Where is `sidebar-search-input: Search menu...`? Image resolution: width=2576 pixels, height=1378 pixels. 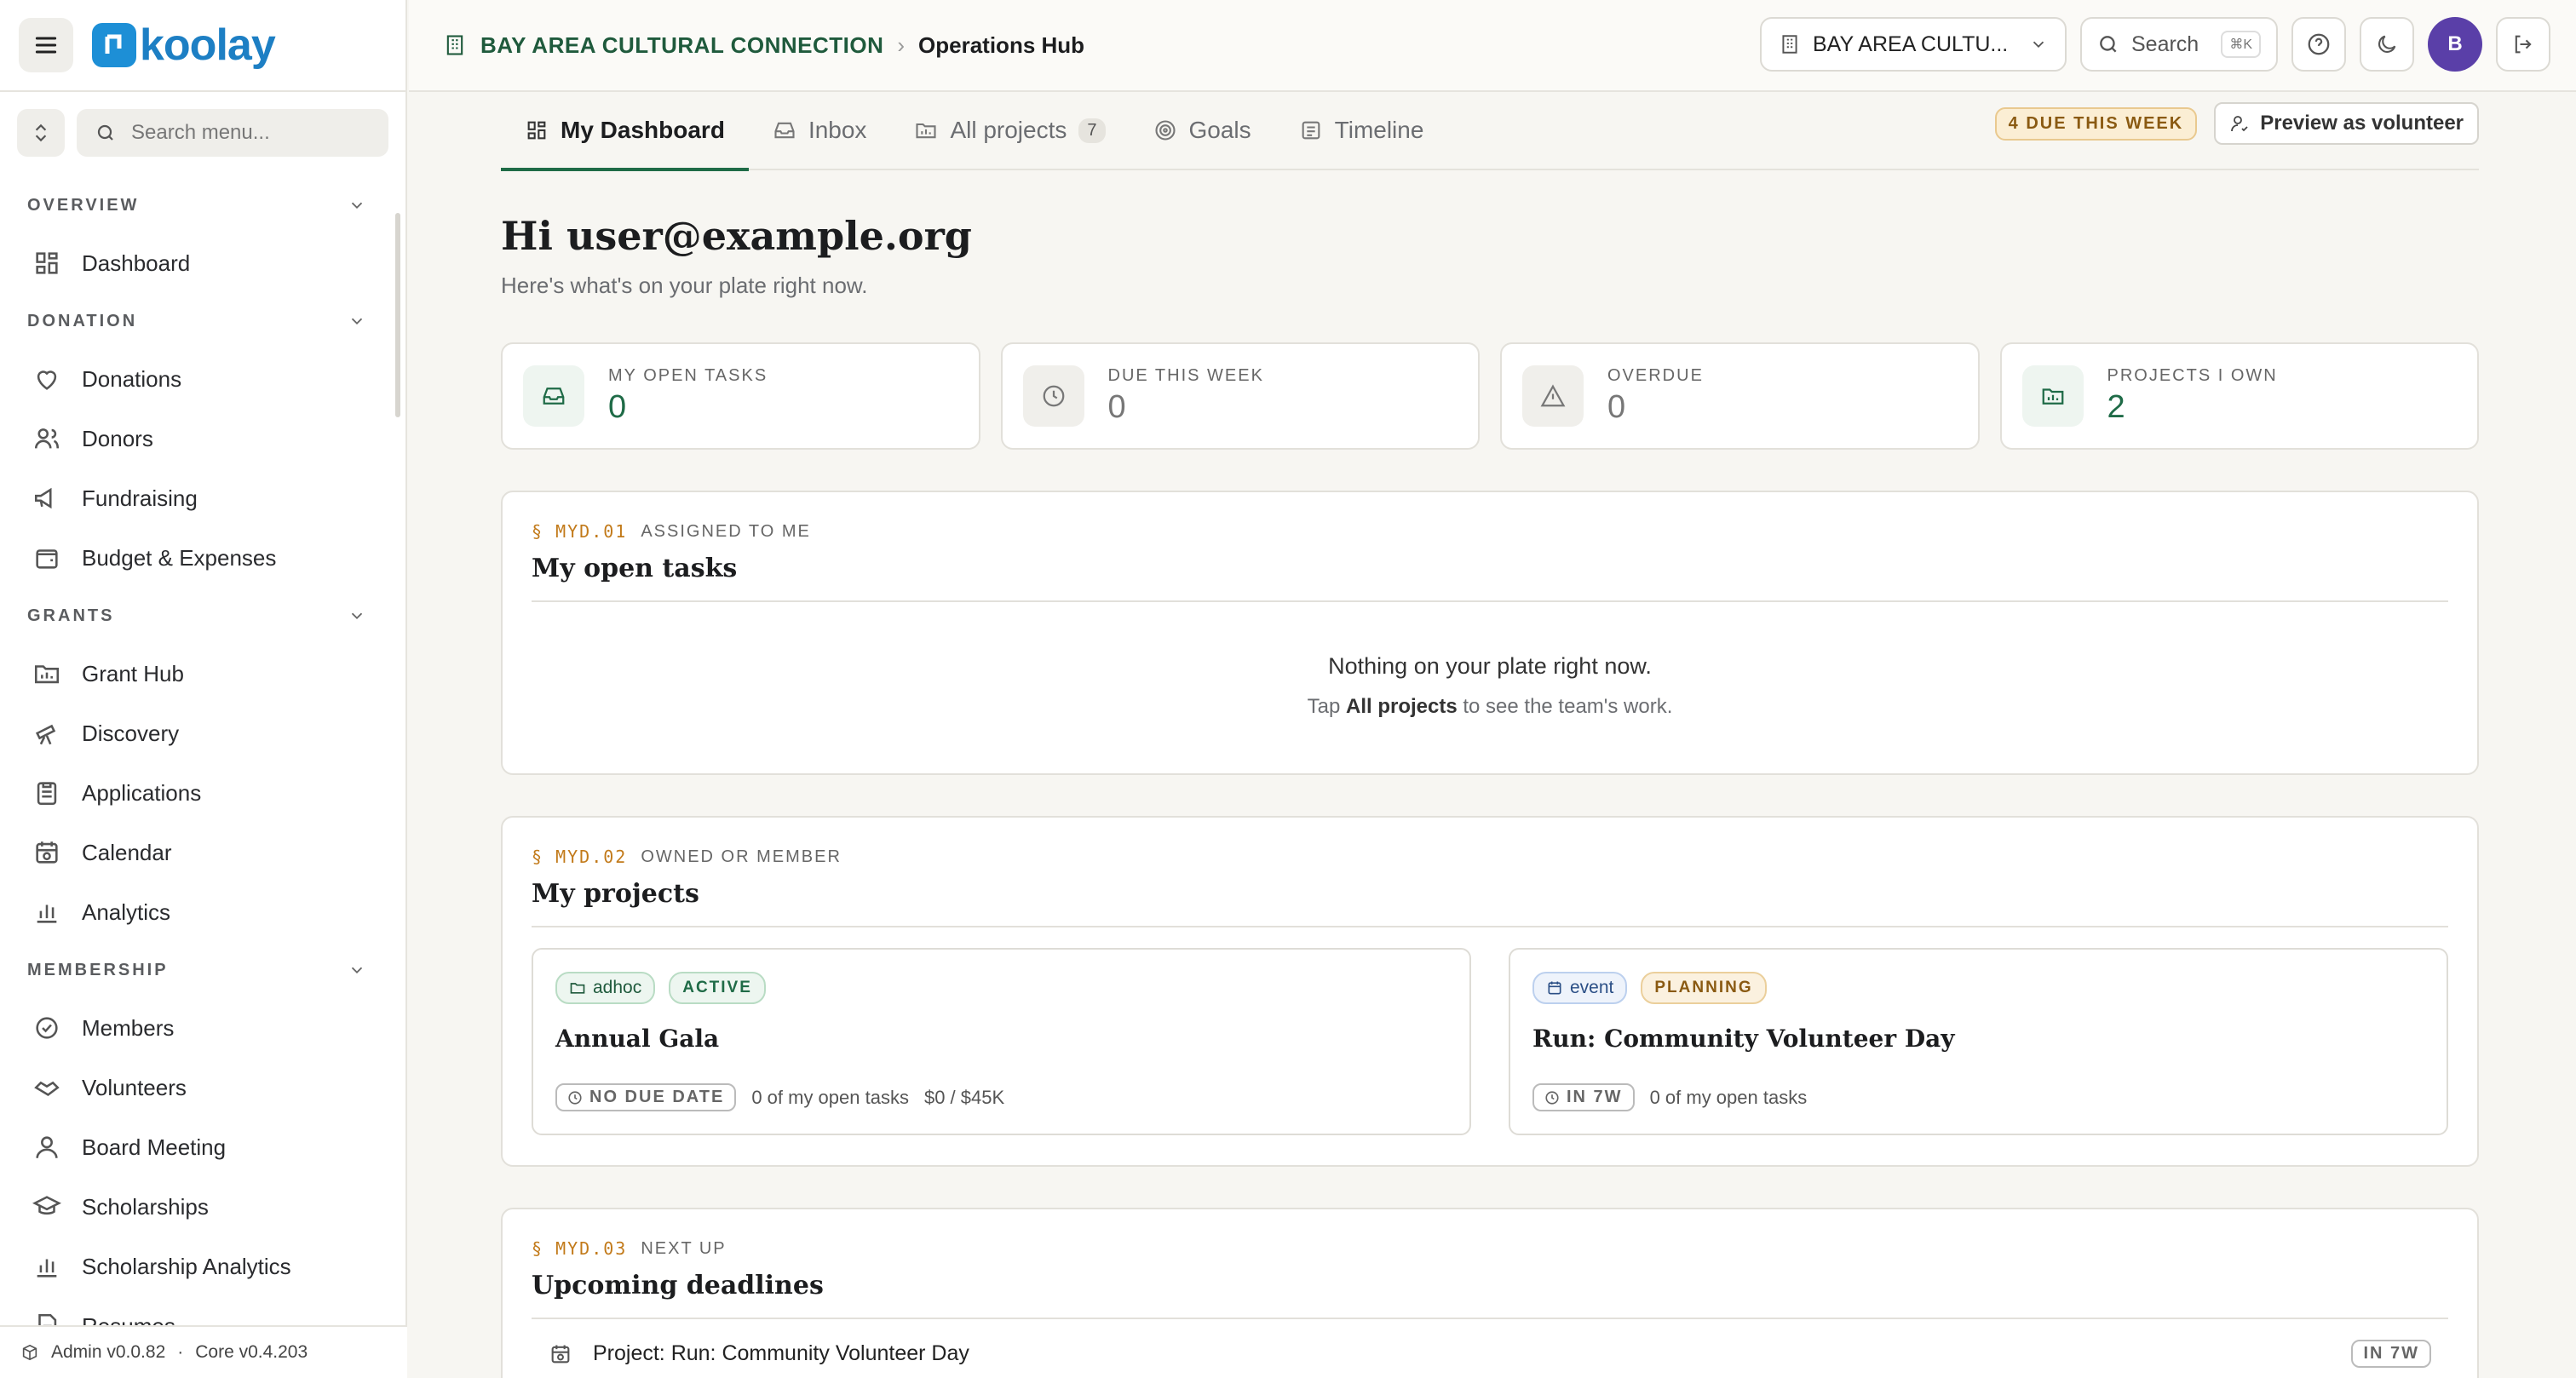 sidebar-search-input: Search menu... is located at coordinates (233, 133).